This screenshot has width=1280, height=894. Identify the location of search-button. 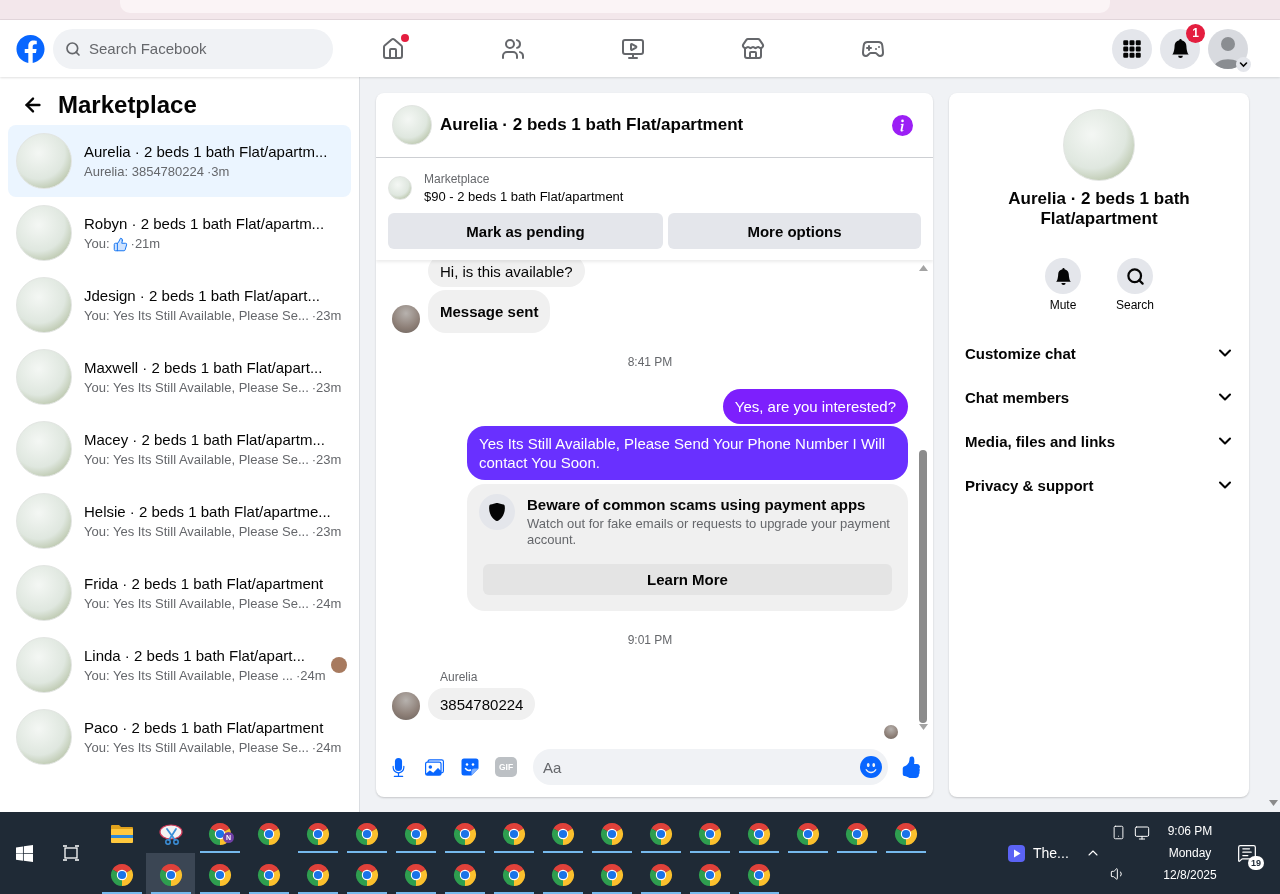
(1135, 276).